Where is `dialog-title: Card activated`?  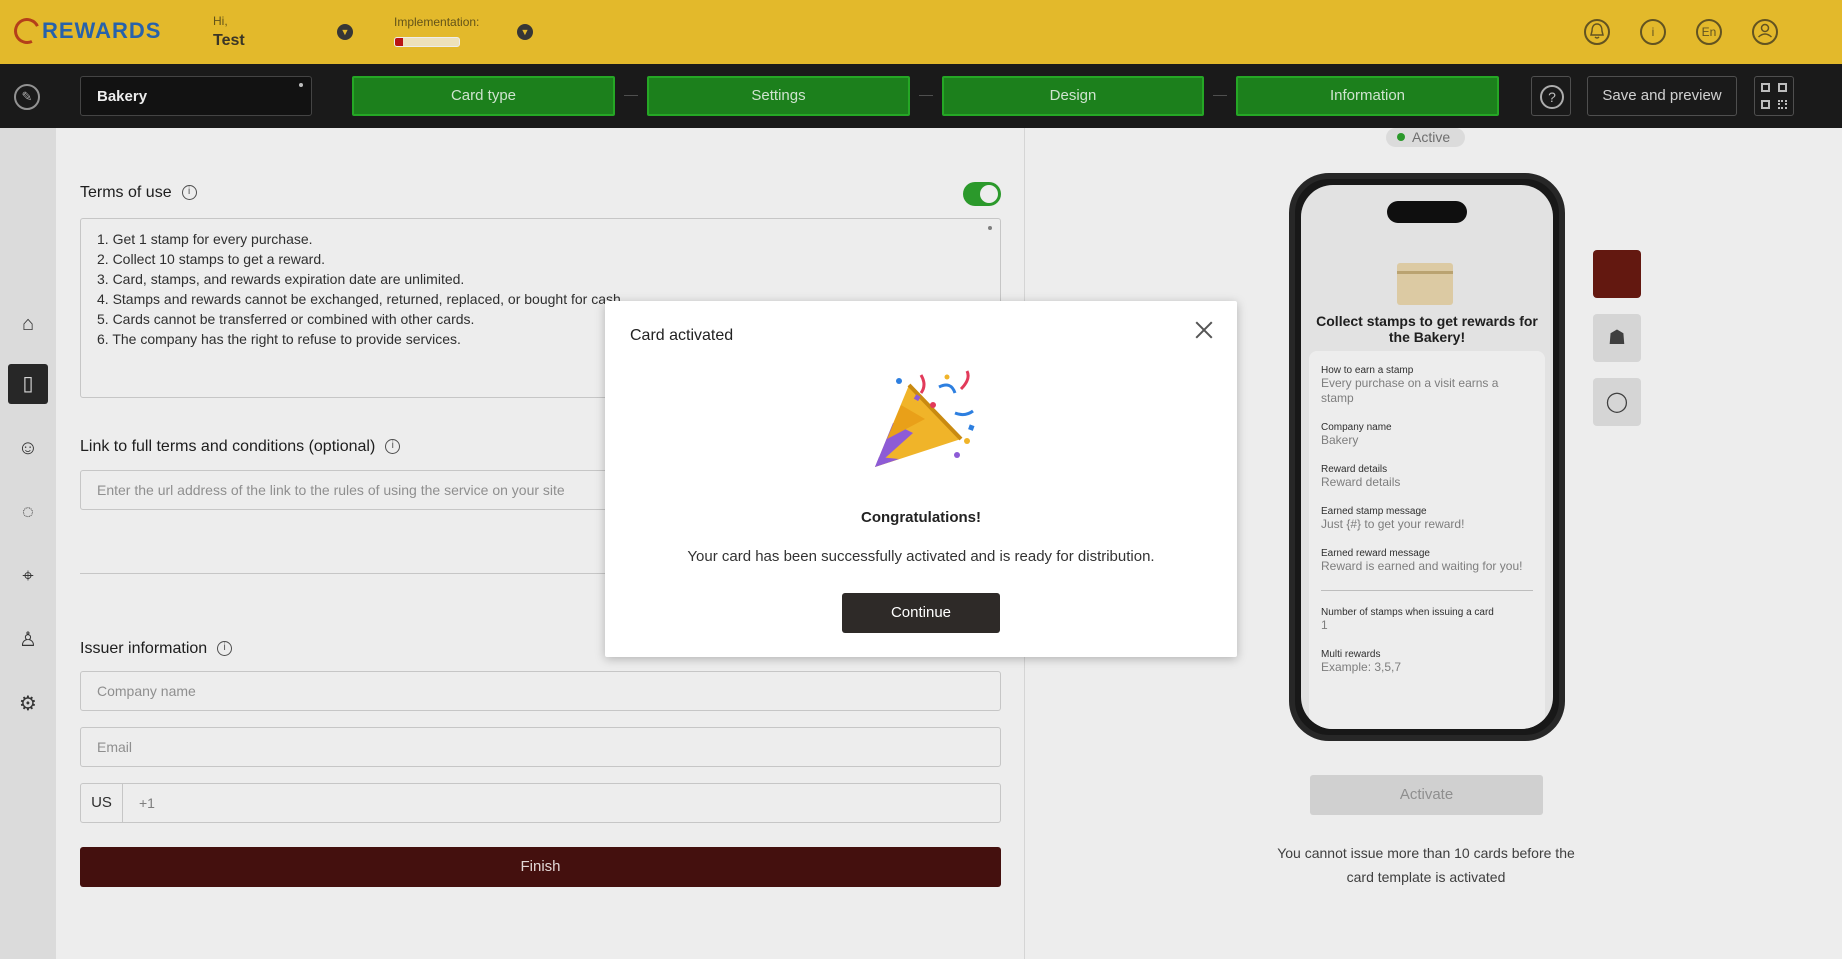
dialog-title: Card activated is located at coordinates (682, 335).